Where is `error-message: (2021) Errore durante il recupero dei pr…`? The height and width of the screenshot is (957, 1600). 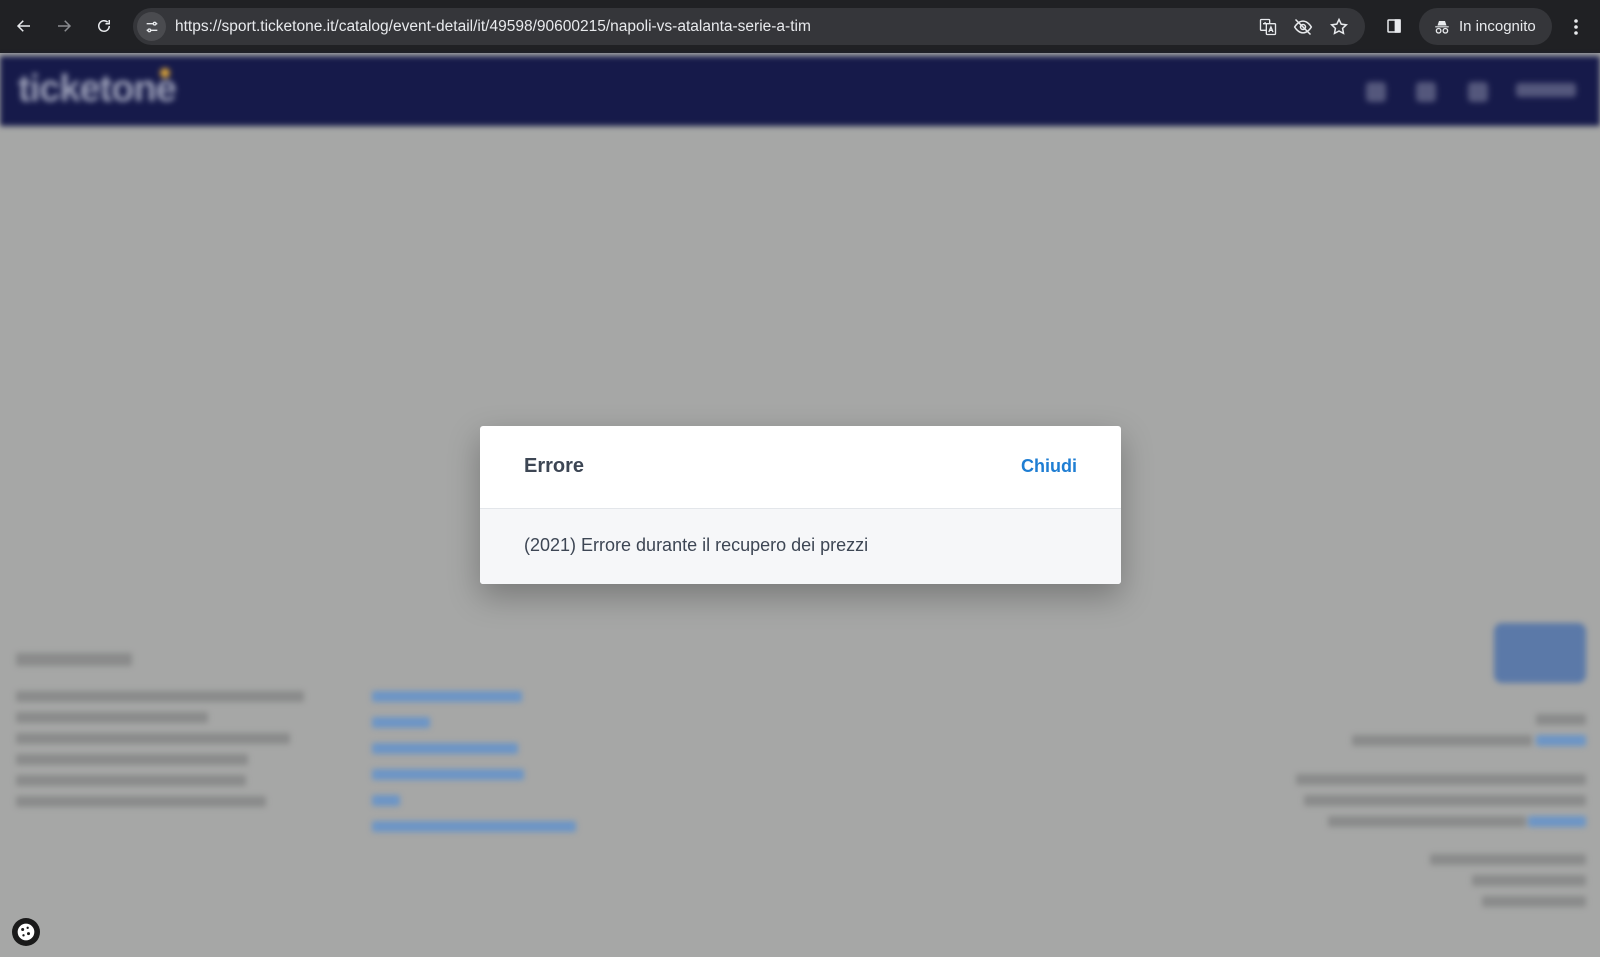
error-message: (2021) Errore durante il recupero dei pr… is located at coordinates (696, 545).